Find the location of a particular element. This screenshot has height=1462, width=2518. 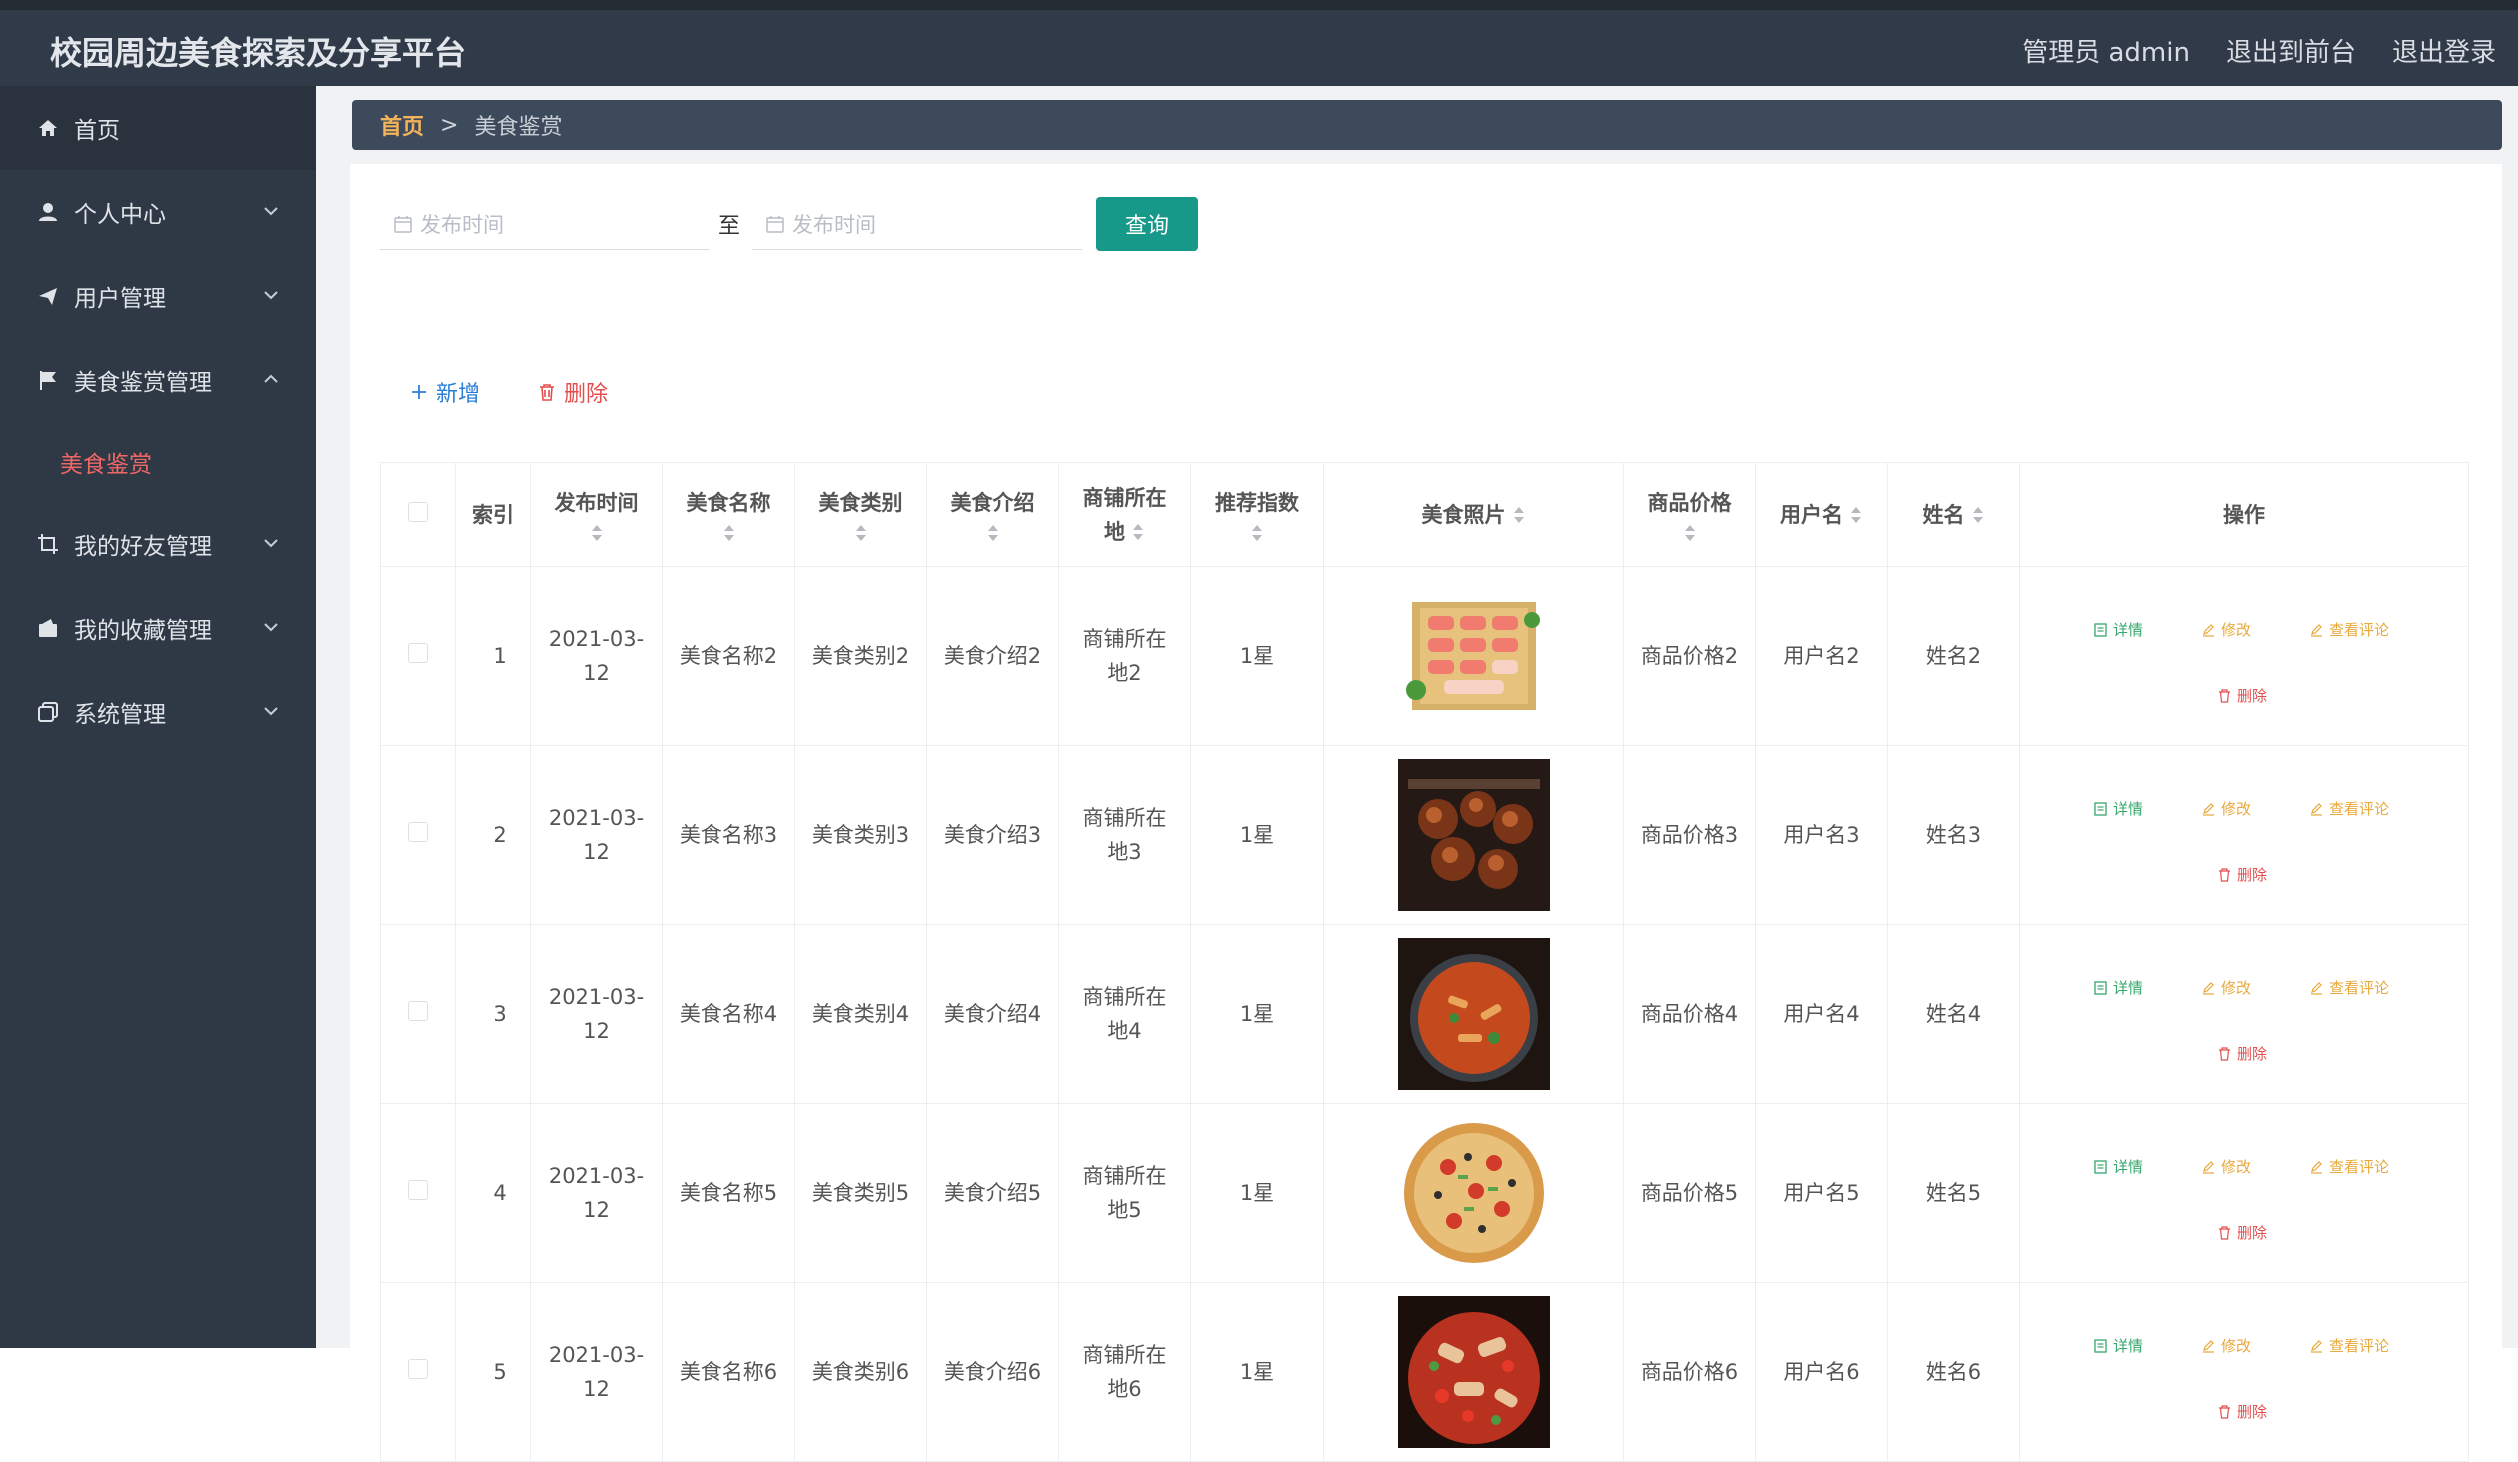

header-name: 美食名称 is located at coordinates (728, 514).